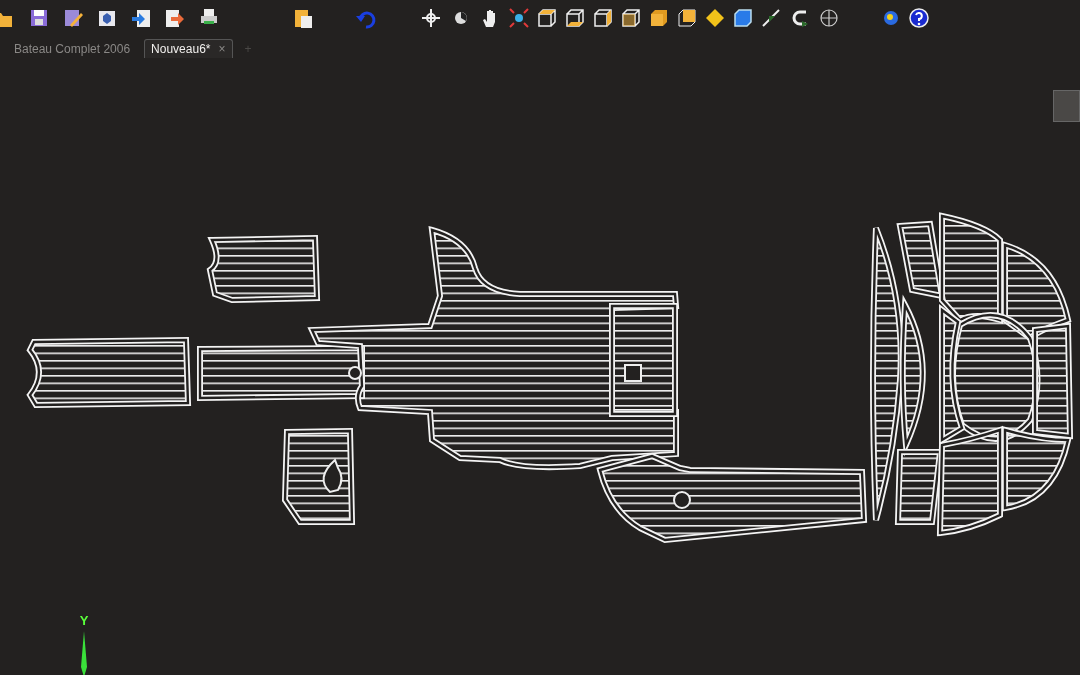 Image resolution: width=1080 pixels, height=675 pixels. Describe the element at coordinates (431, 18) in the screenshot. I see `crosshair-icon` at that location.